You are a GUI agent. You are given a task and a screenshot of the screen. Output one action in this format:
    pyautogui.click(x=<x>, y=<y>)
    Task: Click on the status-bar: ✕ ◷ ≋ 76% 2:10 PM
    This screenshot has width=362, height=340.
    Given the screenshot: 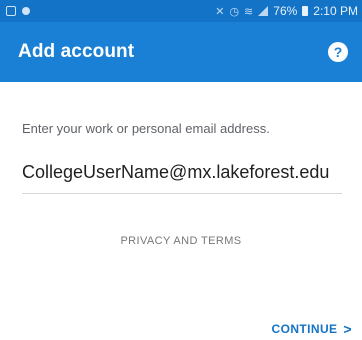 What is the action you would take?
    pyautogui.click(x=181, y=11)
    